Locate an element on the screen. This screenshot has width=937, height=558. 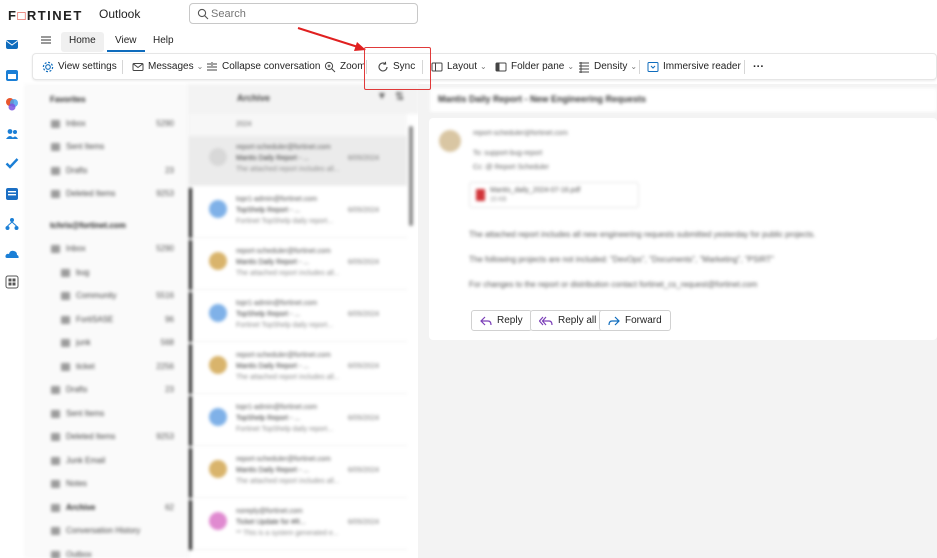
folder-name: Conversation History is located at coordinates (103, 530).